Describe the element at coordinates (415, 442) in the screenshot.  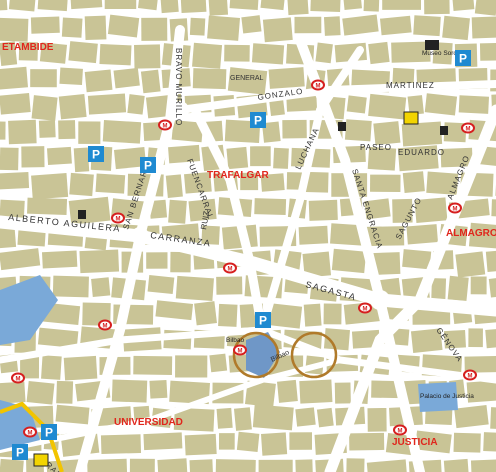
I see `district-label-justicia: JUSTICIA` at that location.